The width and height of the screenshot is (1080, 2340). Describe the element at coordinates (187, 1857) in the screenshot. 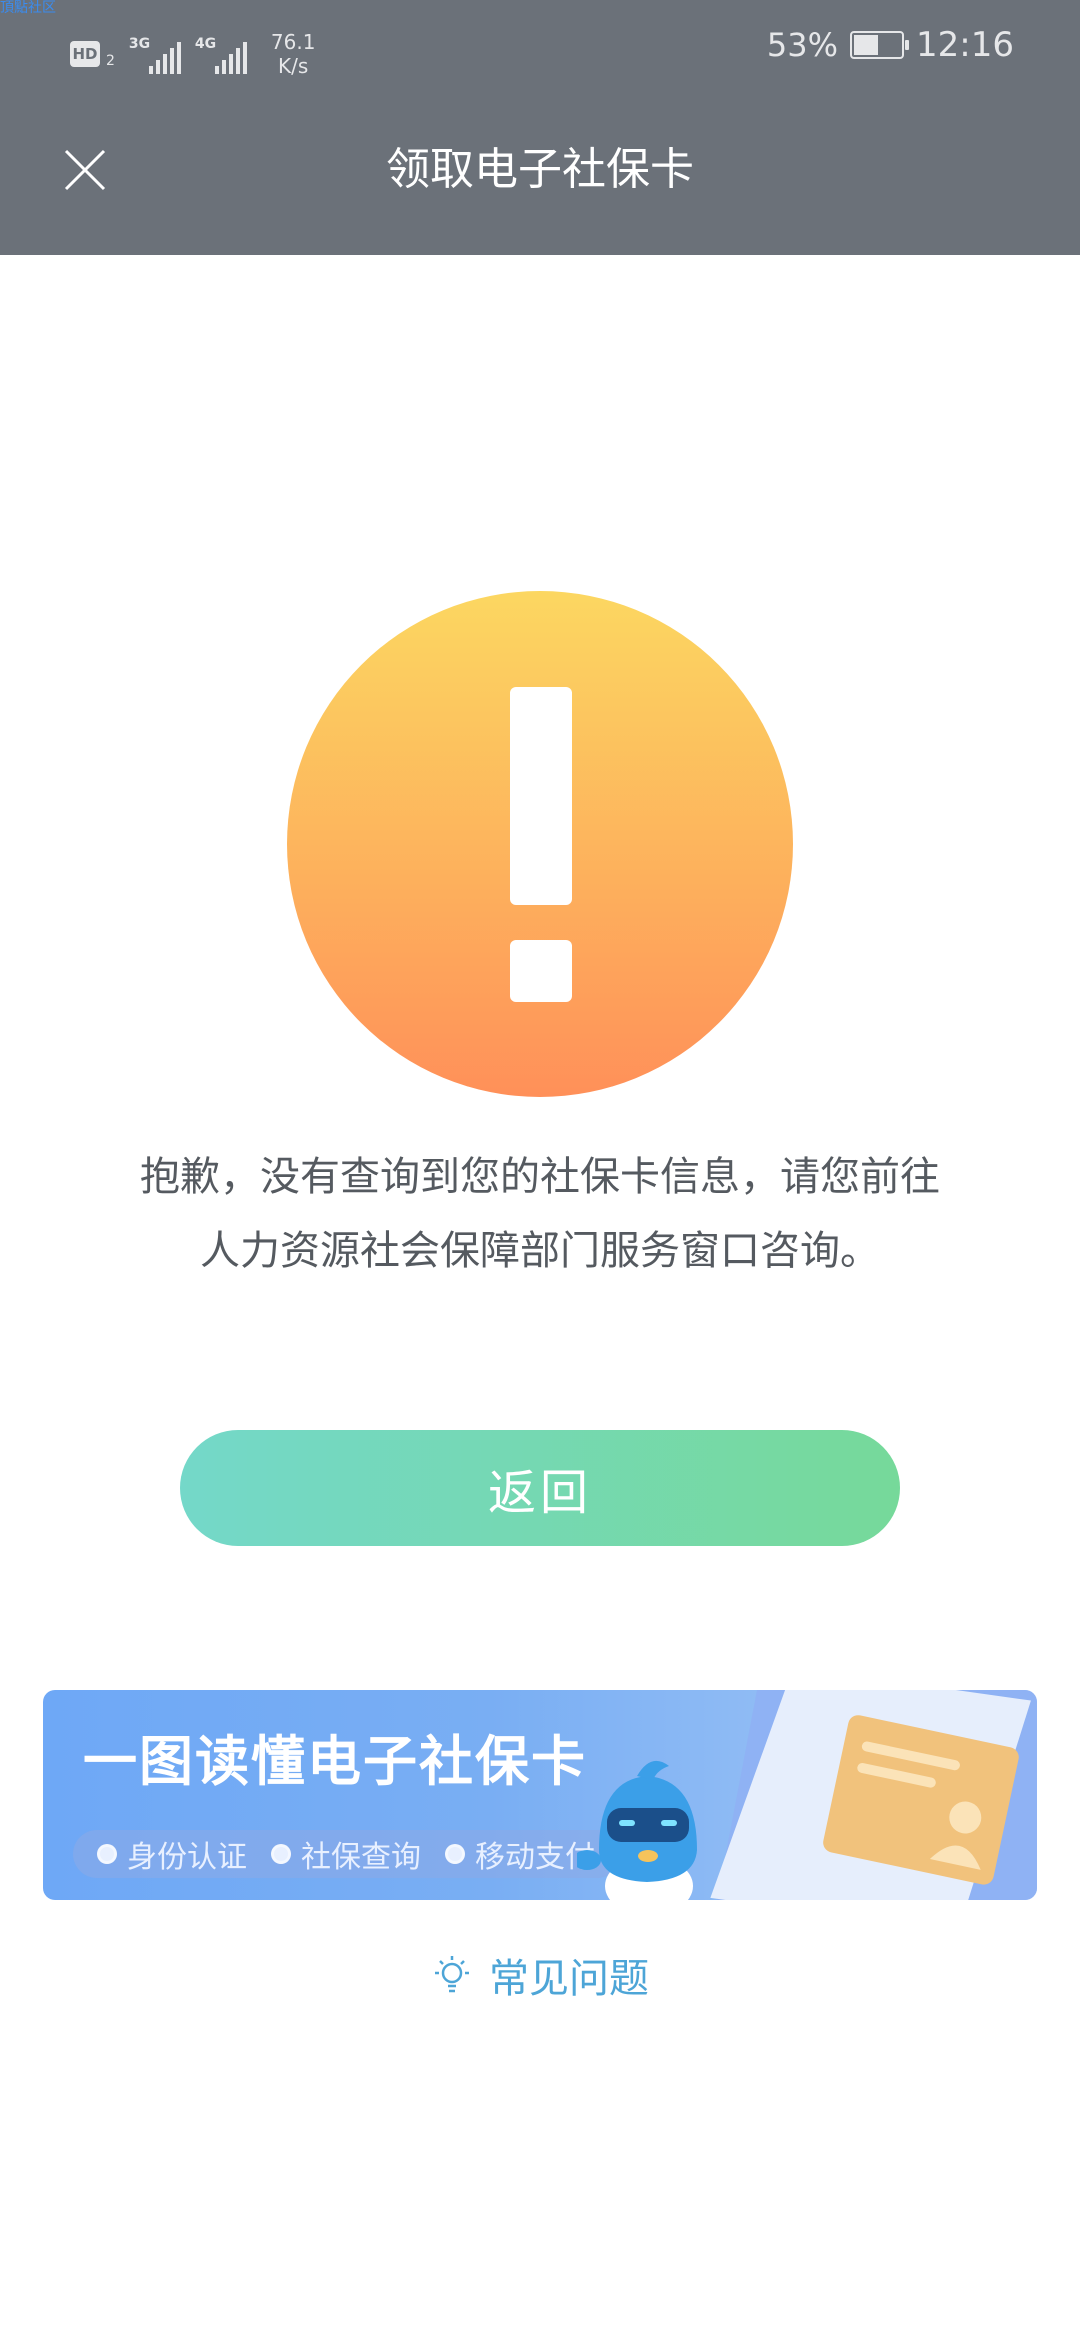

I see `banner-tag-label: 身份认证` at that location.